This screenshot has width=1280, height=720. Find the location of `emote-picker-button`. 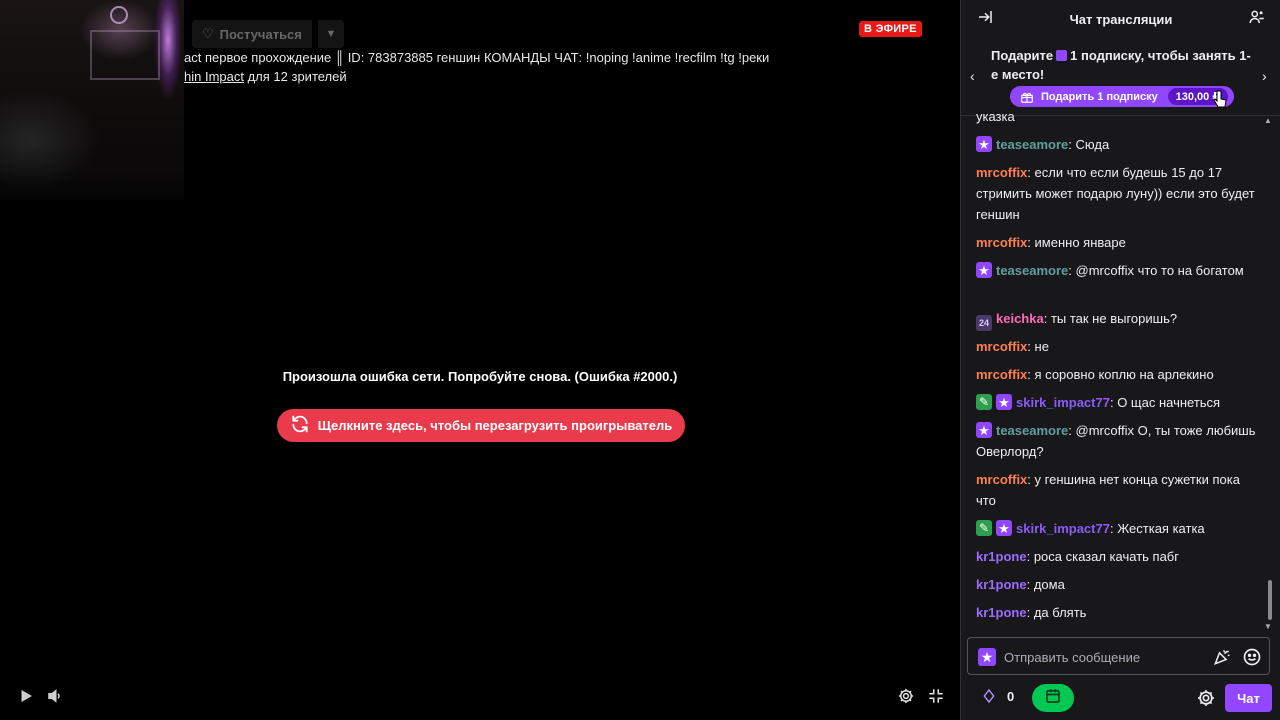

emote-picker-button is located at coordinates (1252, 657).